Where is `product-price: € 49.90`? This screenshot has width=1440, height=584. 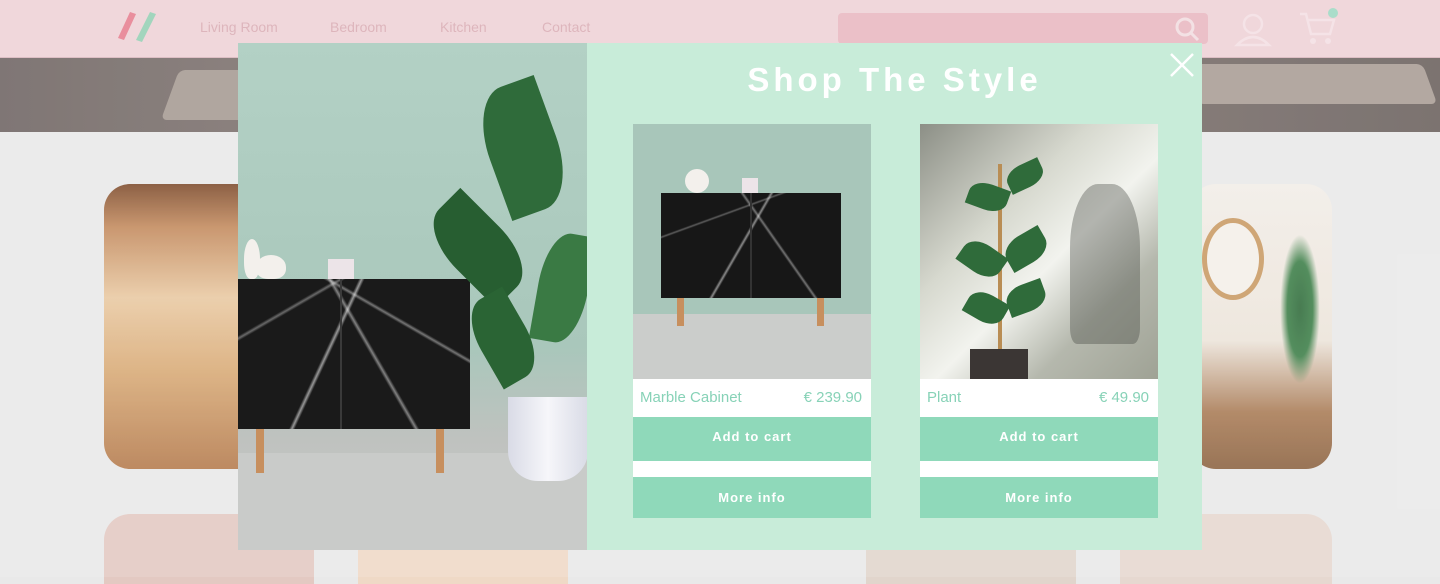 product-price: € 49.90 is located at coordinates (1123, 397).